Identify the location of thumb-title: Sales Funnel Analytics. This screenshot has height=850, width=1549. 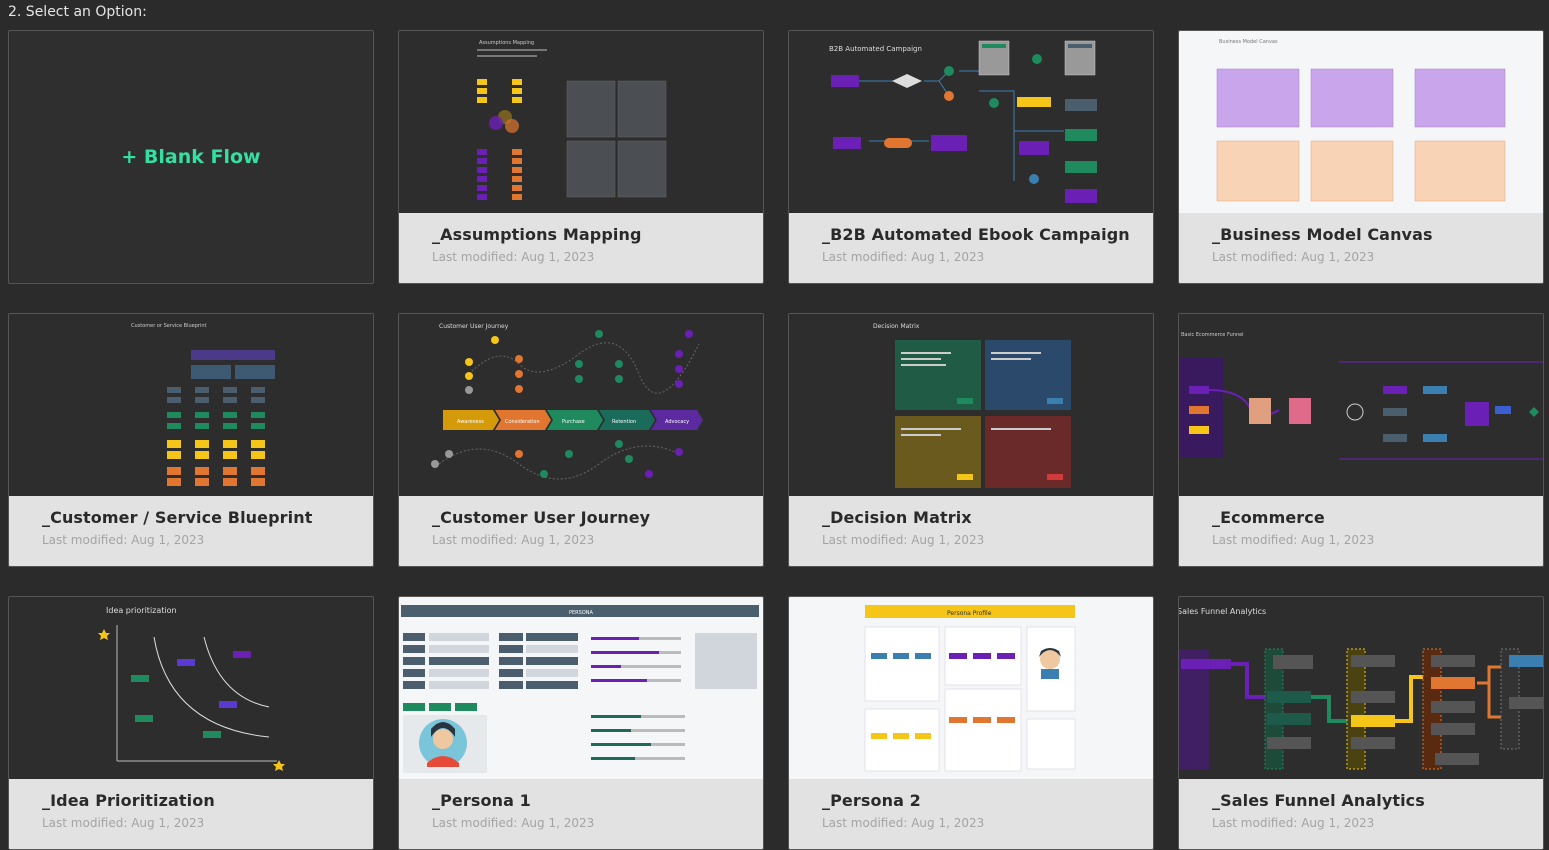
(1222, 611).